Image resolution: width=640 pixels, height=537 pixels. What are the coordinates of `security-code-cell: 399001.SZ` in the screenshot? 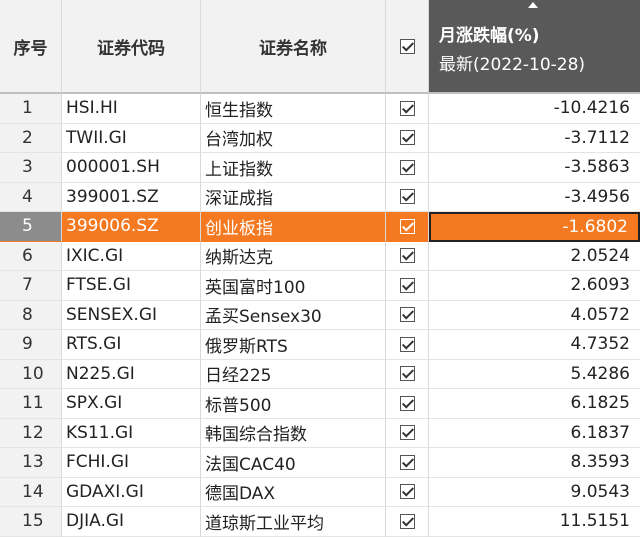 It's located at (131, 197).